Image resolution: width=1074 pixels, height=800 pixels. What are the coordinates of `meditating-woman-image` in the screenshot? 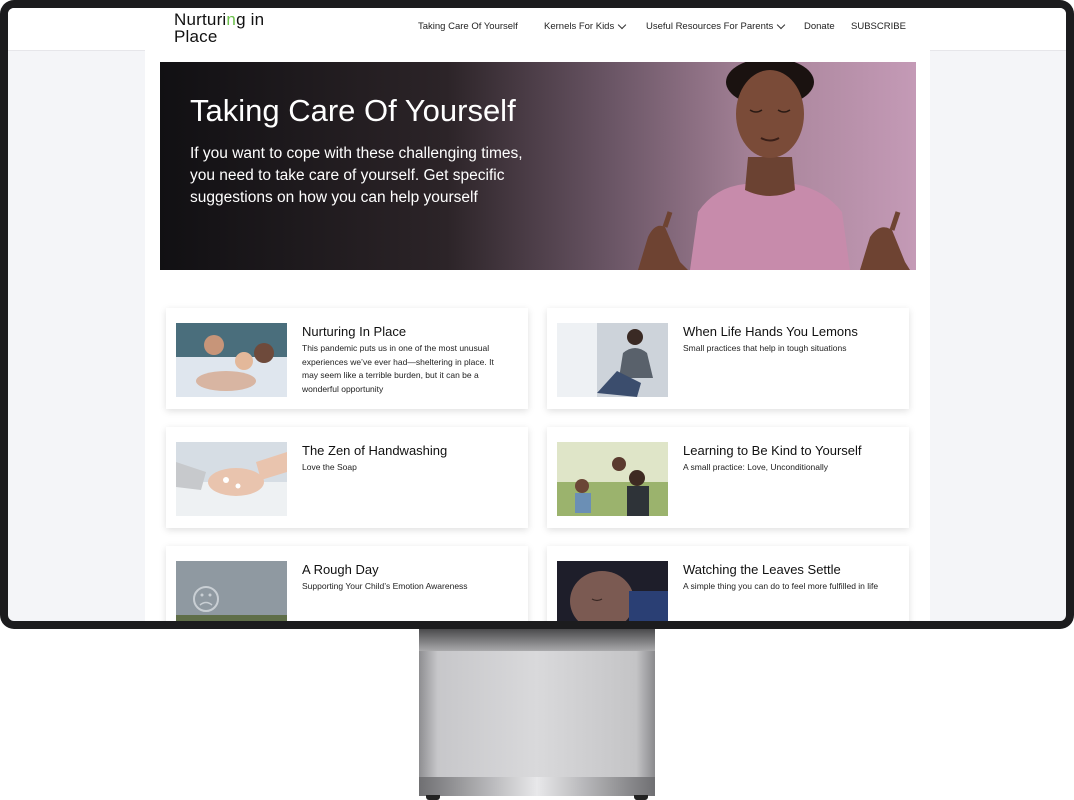 It's located at (774, 166).